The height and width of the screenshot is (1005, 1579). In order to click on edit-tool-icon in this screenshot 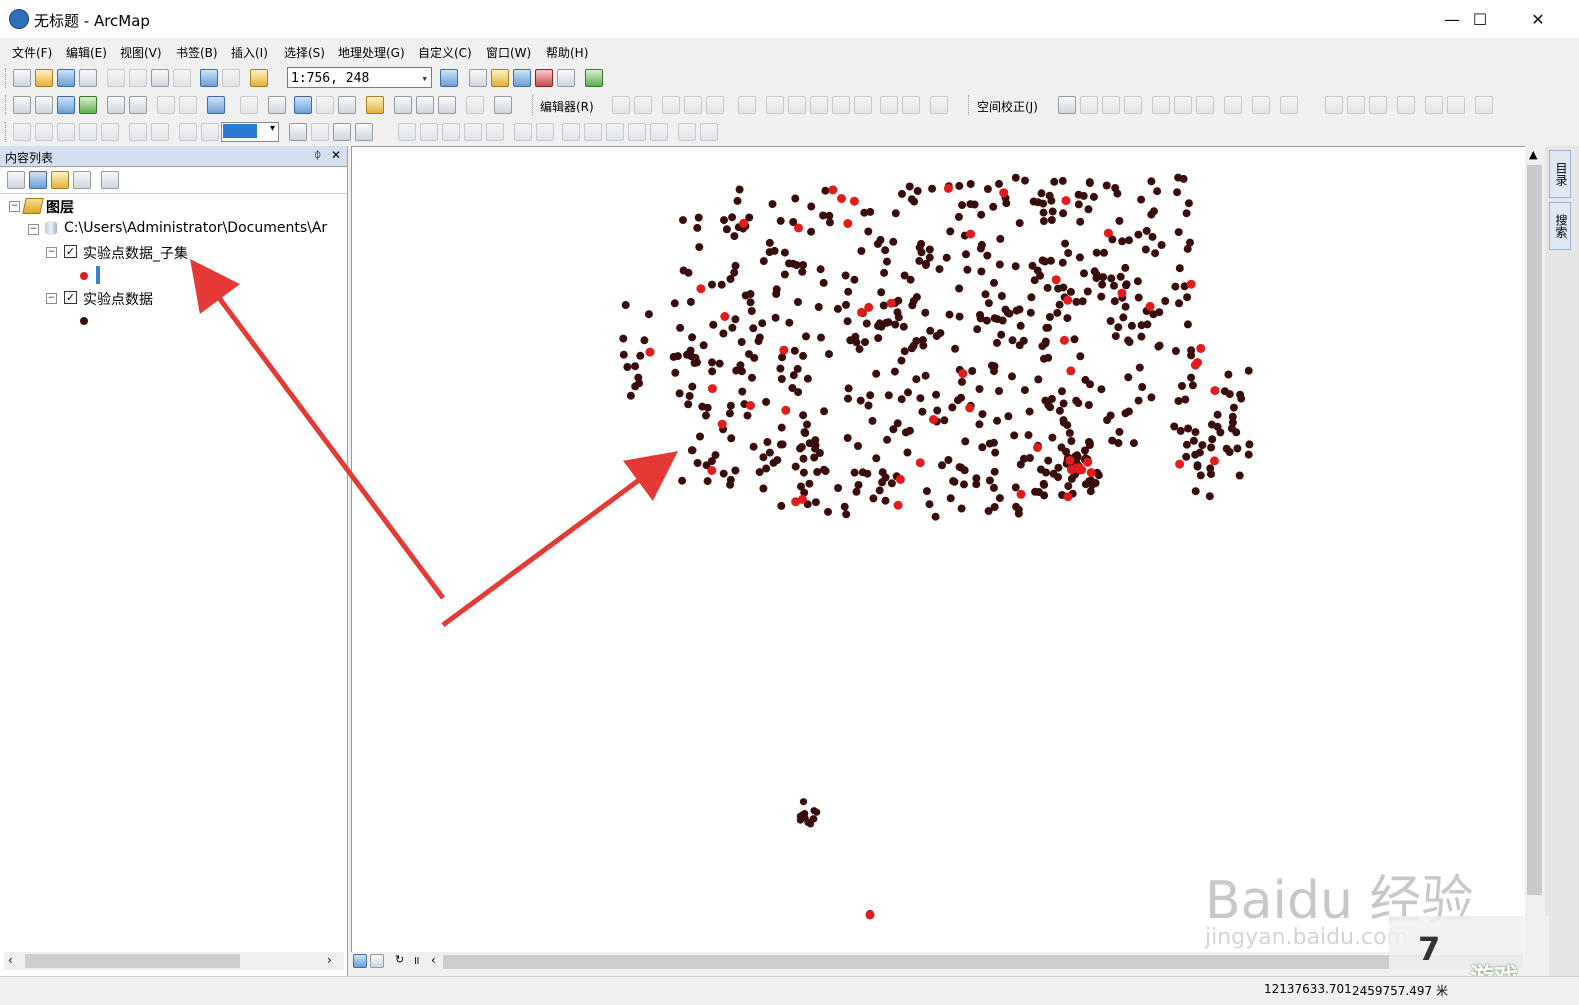, I will do `click(621, 105)`.